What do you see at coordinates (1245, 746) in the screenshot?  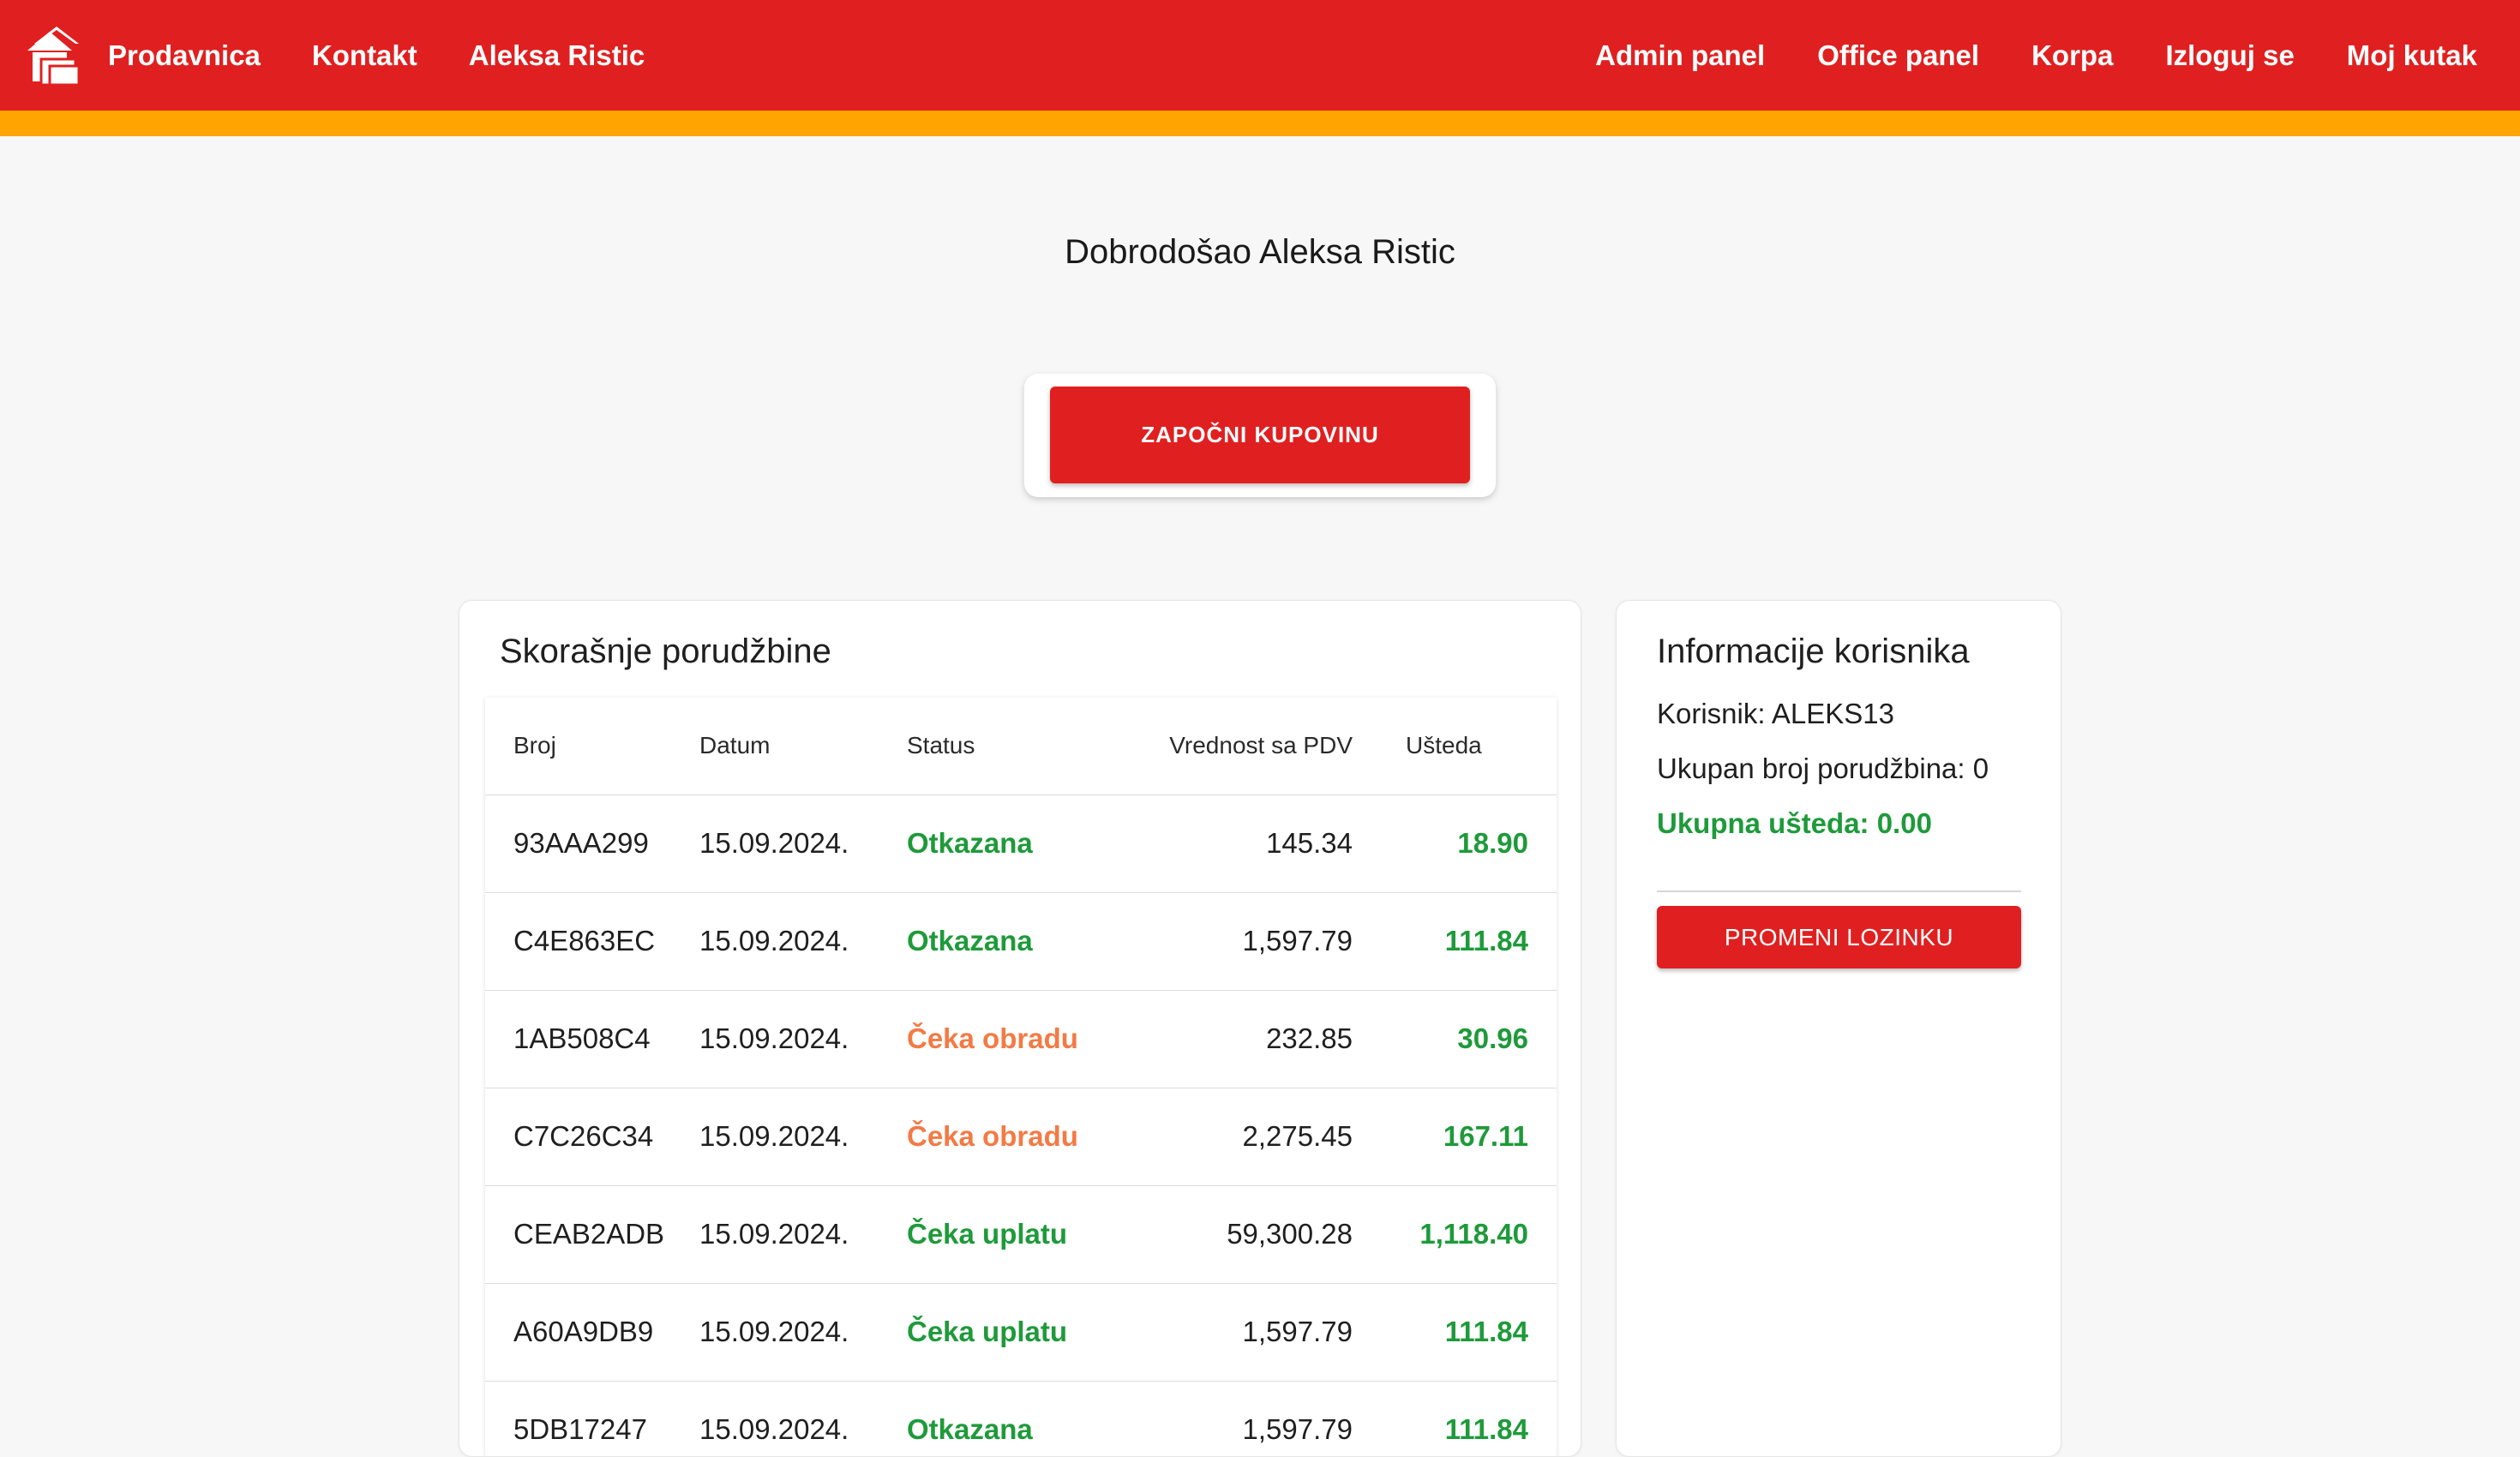 I see `col-header-vrednost: Vrednost sa PDV` at bounding box center [1245, 746].